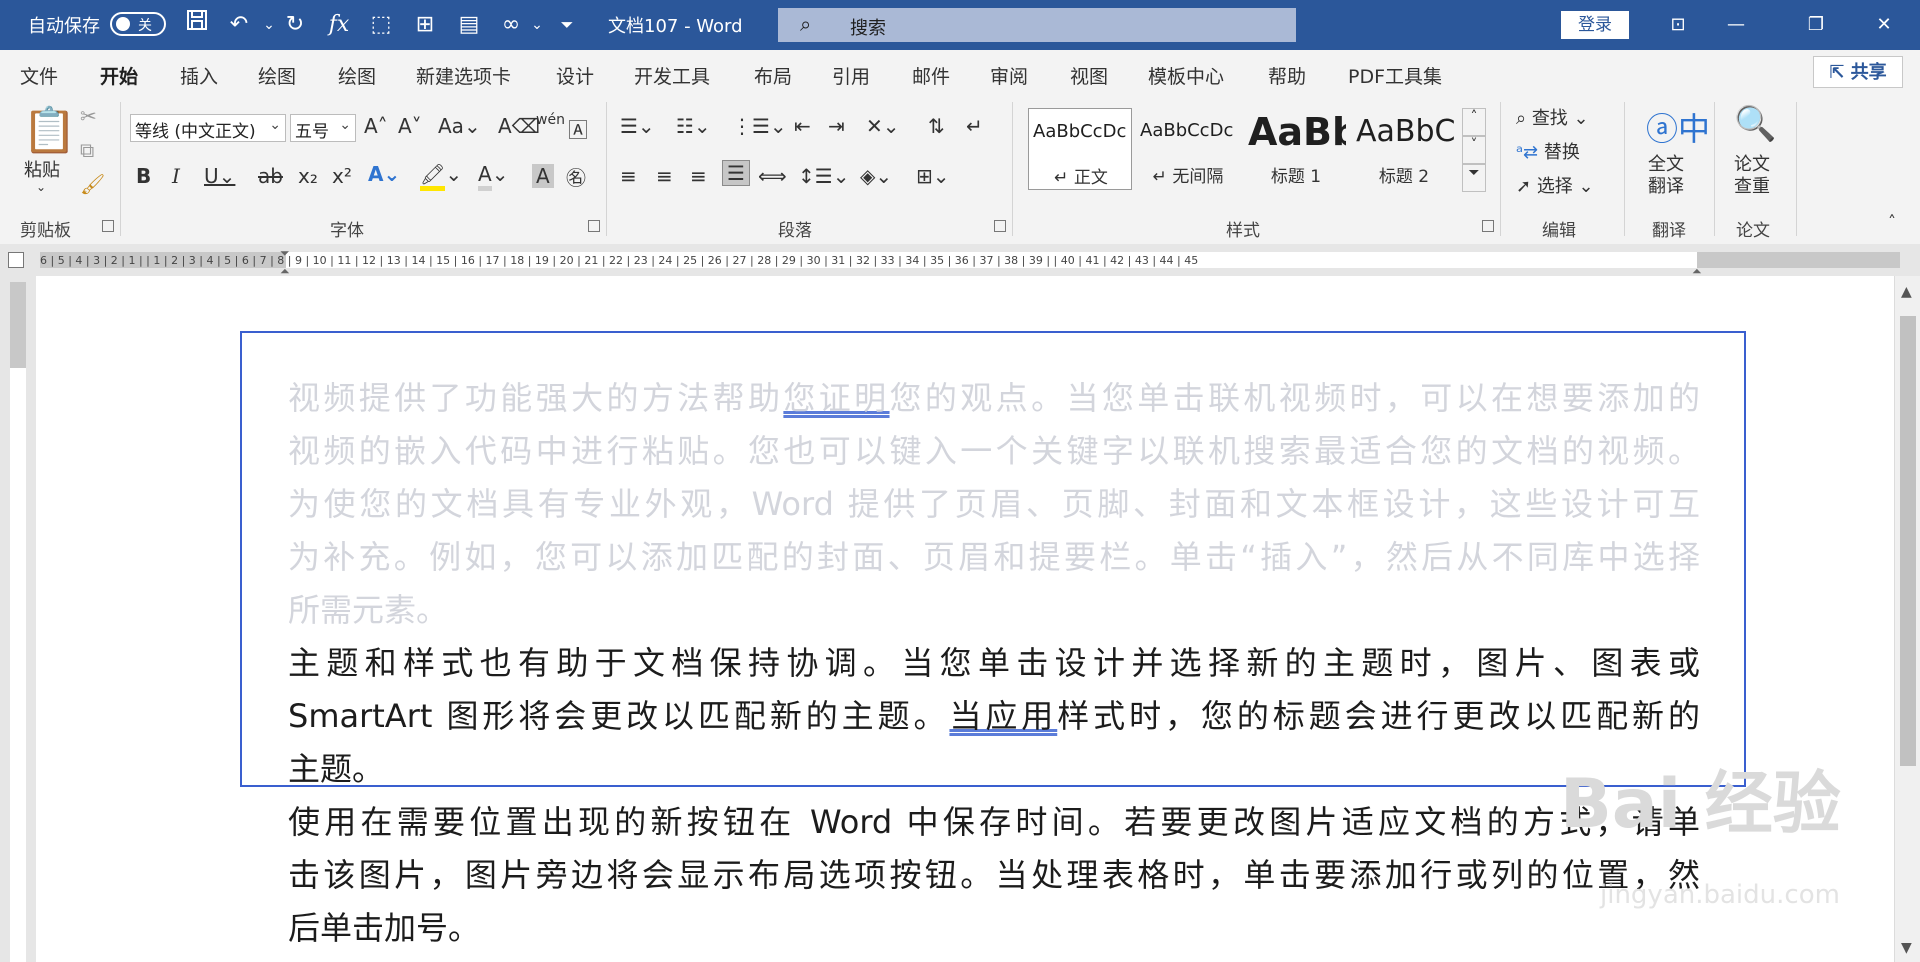 This screenshot has width=1920, height=962. I want to click on character-border-icon: 🄰, so click(578, 128).